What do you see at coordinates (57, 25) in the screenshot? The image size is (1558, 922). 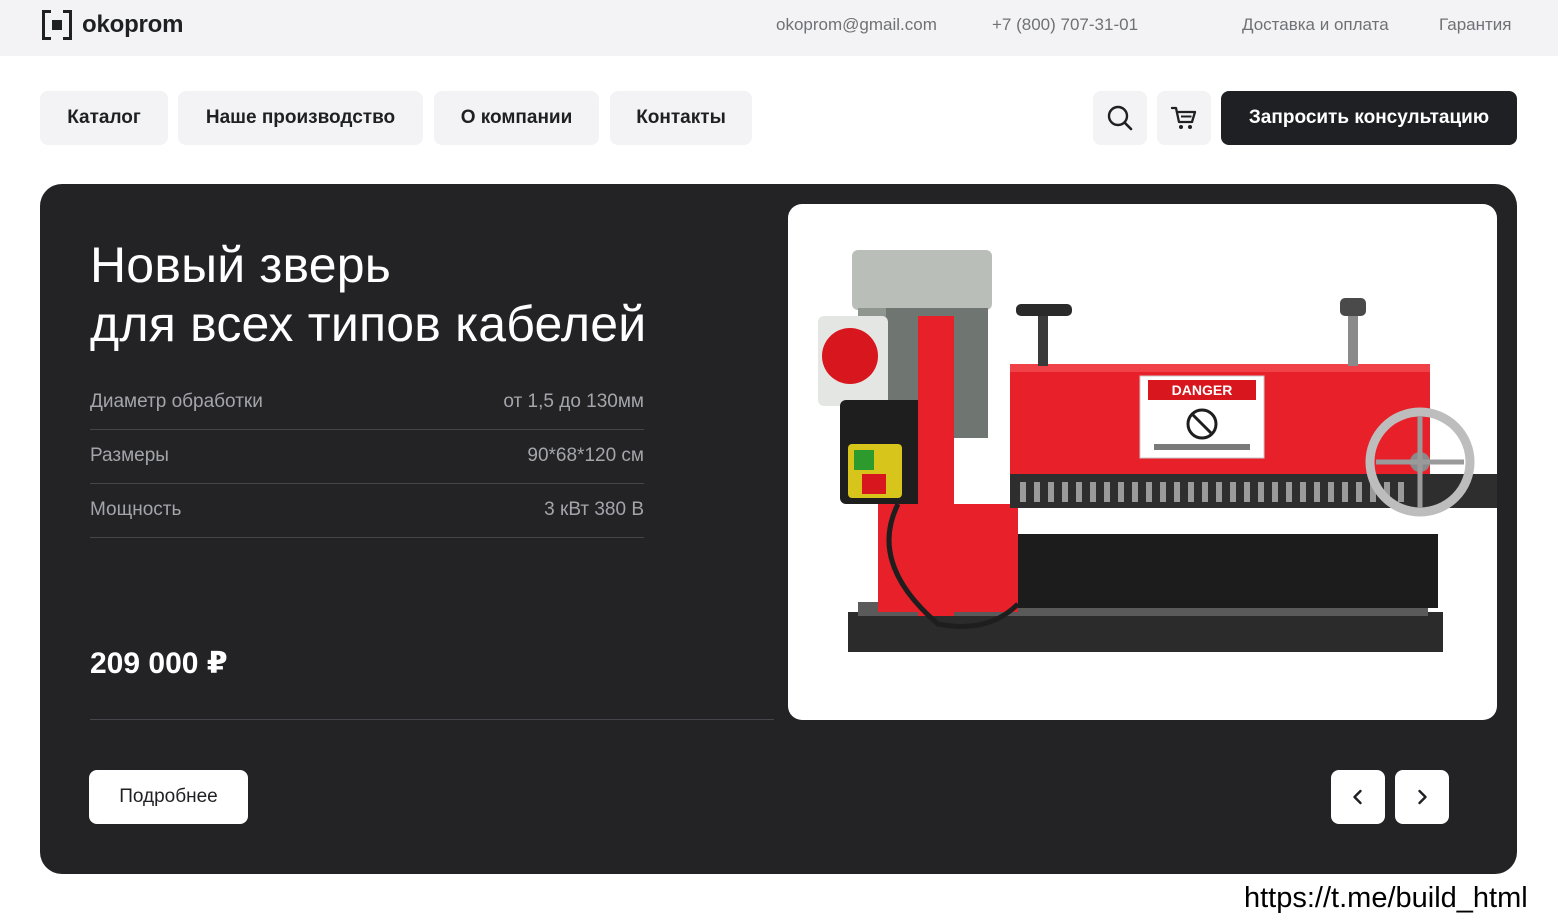 I see `logo-icon` at bounding box center [57, 25].